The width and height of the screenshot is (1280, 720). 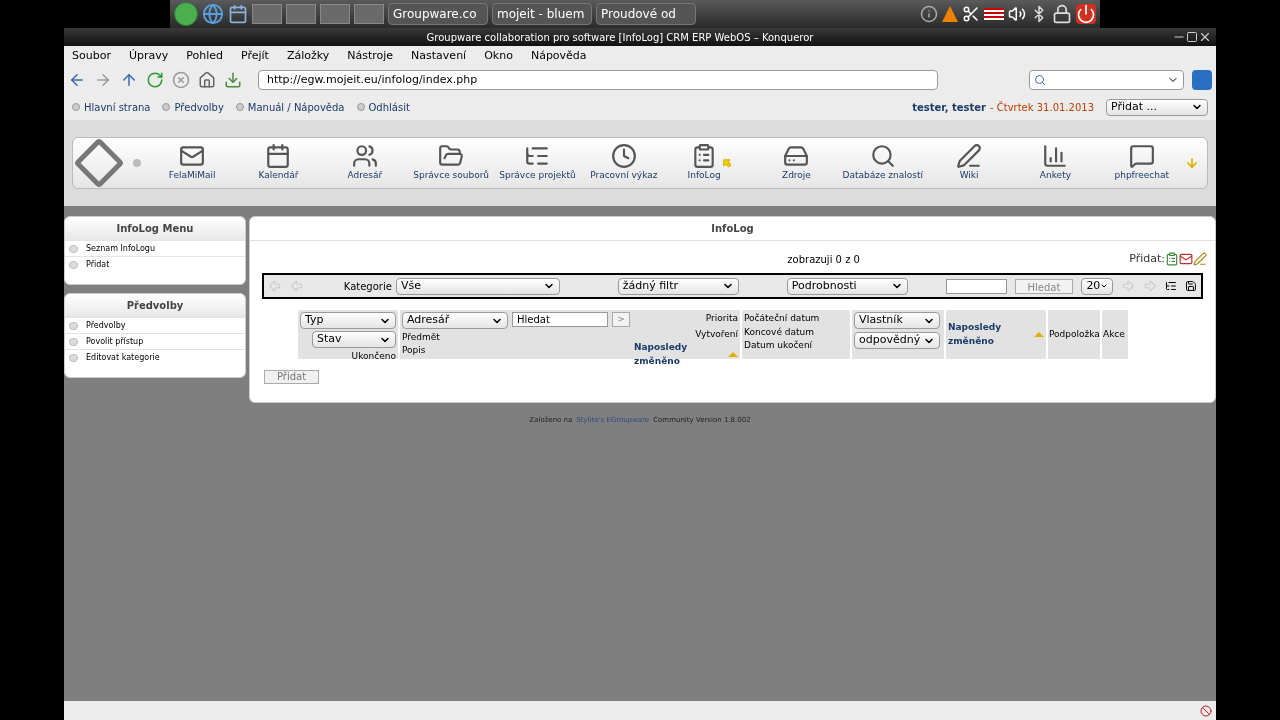 What do you see at coordinates (278, 163) in the screenshot?
I see `app-launcher: Kalendář` at bounding box center [278, 163].